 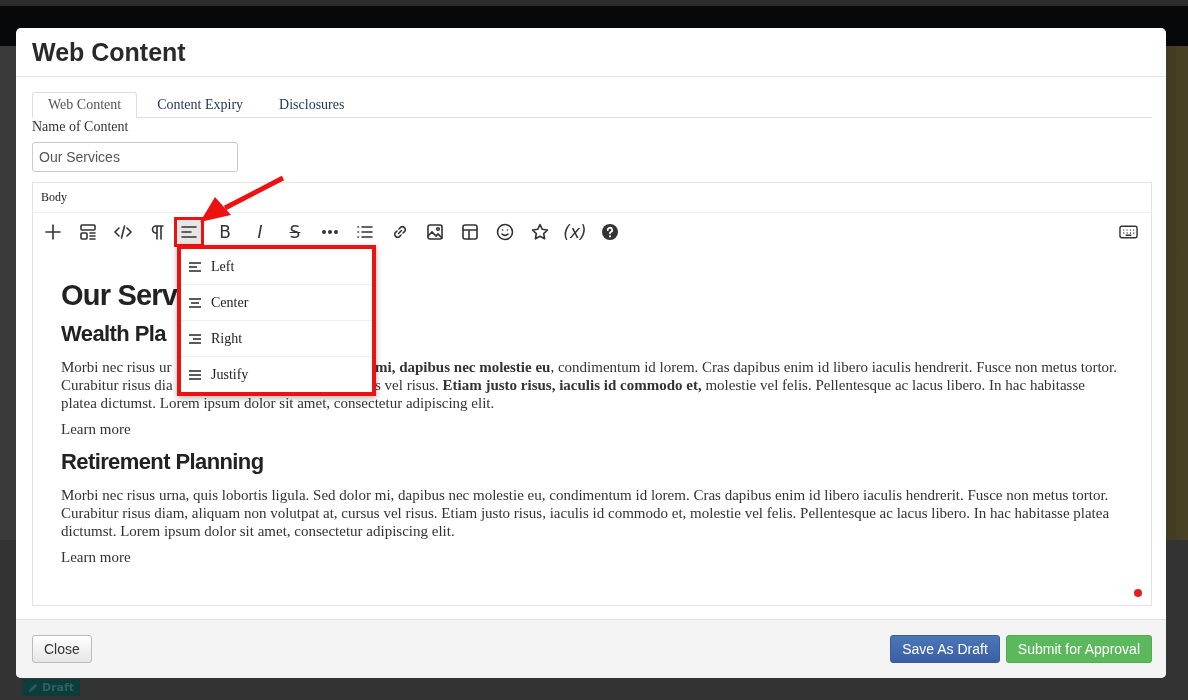 I want to click on paragraph-text: s vel risus. Etiam justo risus, iaculis id commodo et, molestie vel felis. Pellentesque ac lacus libero. In hac habitasse, so click(x=730, y=385).